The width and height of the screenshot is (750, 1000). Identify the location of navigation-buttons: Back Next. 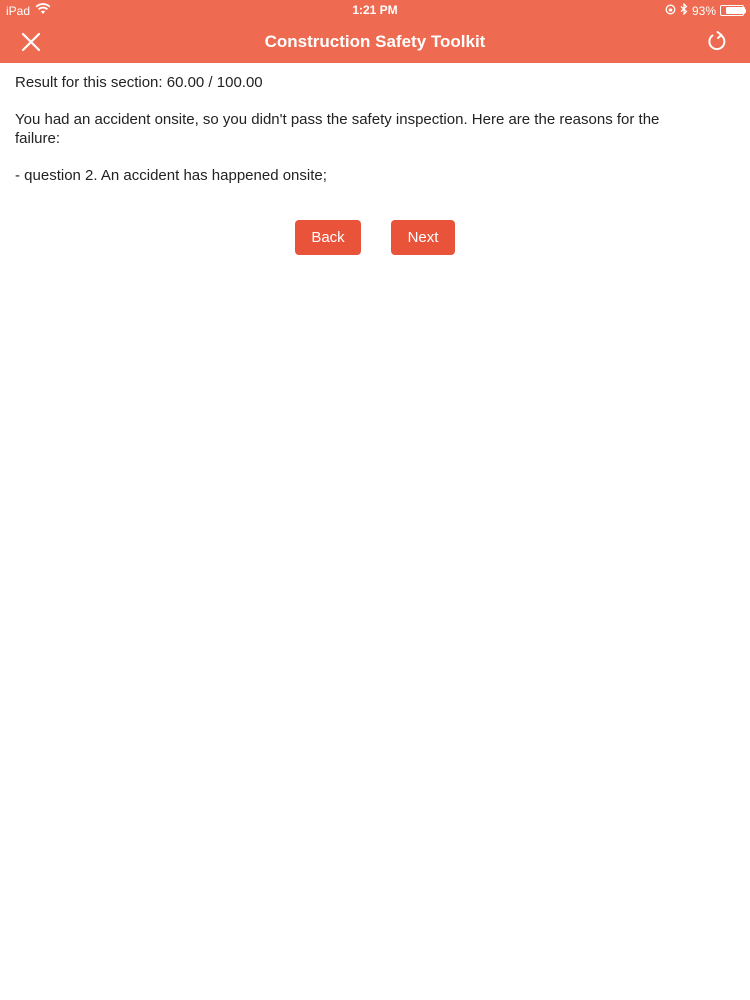
(375, 238).